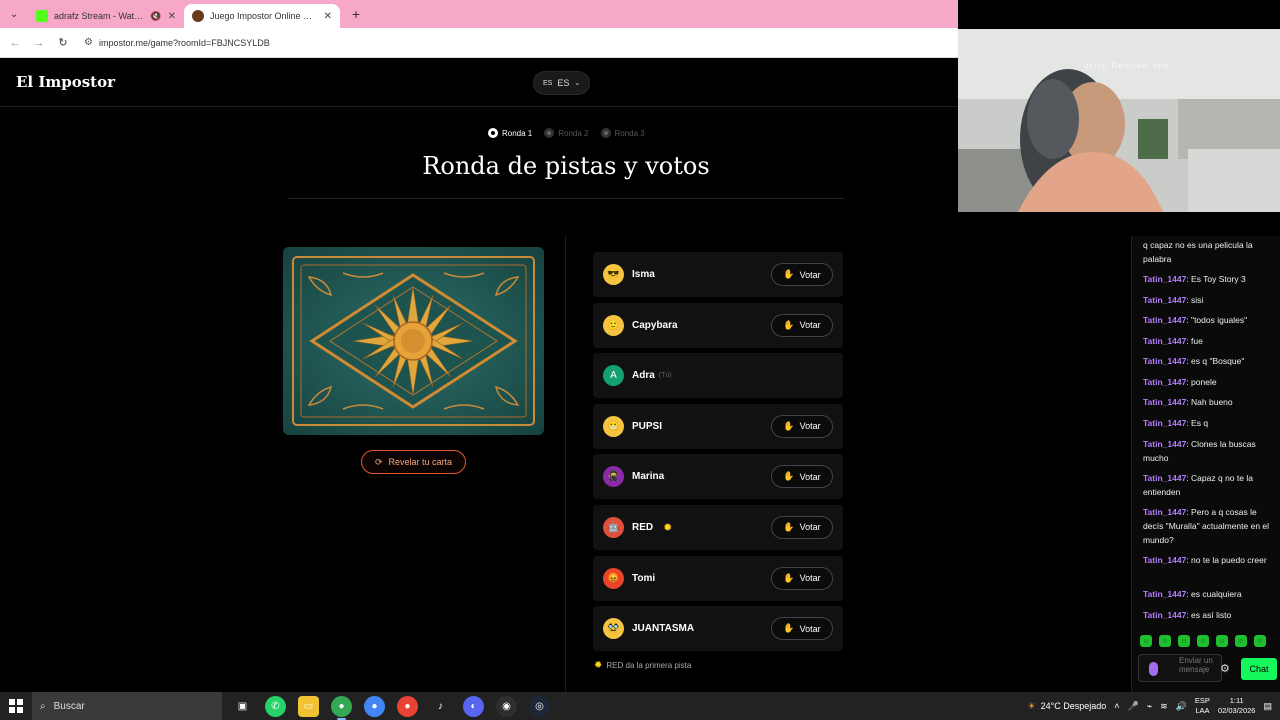  What do you see at coordinates (308, 706) in the screenshot?
I see `file-explorer-icon: ▭` at bounding box center [308, 706].